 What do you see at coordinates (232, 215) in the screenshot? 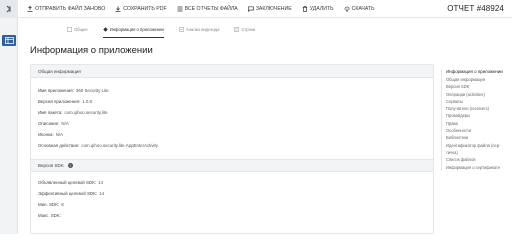
I see `sdk-row: Макс. SDK:` at bounding box center [232, 215].